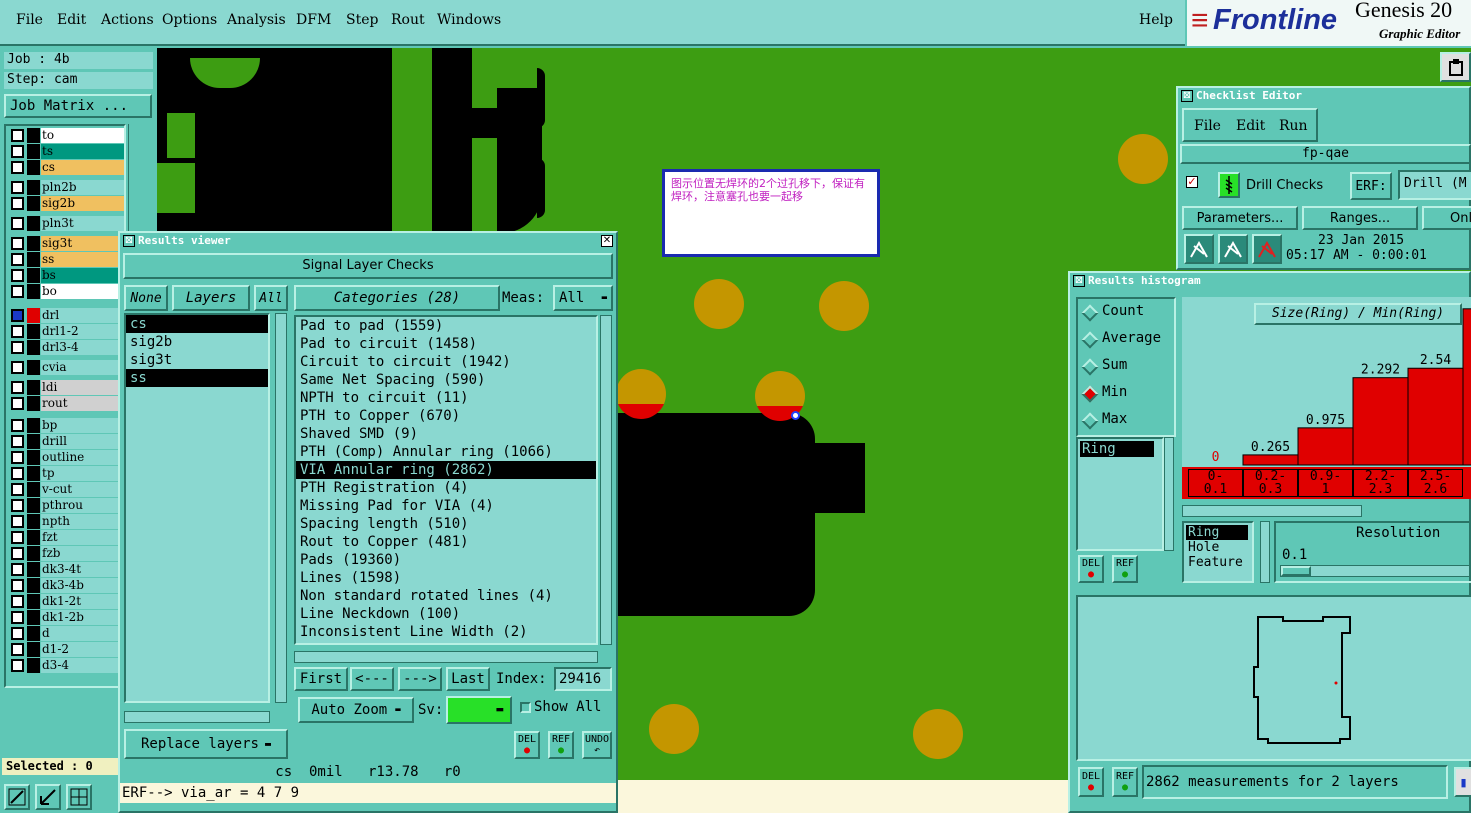 The height and width of the screenshot is (813, 1471). Describe the element at coordinates (362, 20) in the screenshot. I see `menu-step: Step` at that location.